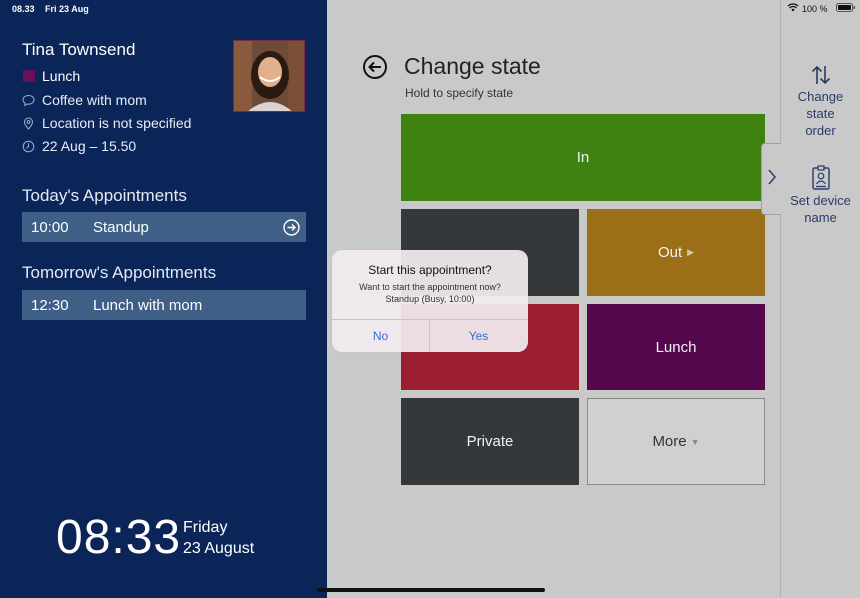  What do you see at coordinates (820, 178) in the screenshot?
I see `id-badge-icon` at bounding box center [820, 178].